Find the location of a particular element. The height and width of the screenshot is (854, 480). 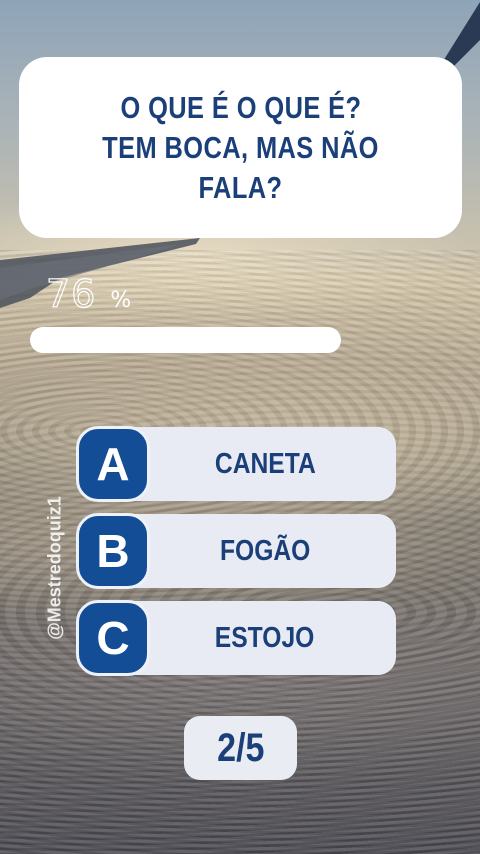

answer-letter: A is located at coordinates (113, 464).